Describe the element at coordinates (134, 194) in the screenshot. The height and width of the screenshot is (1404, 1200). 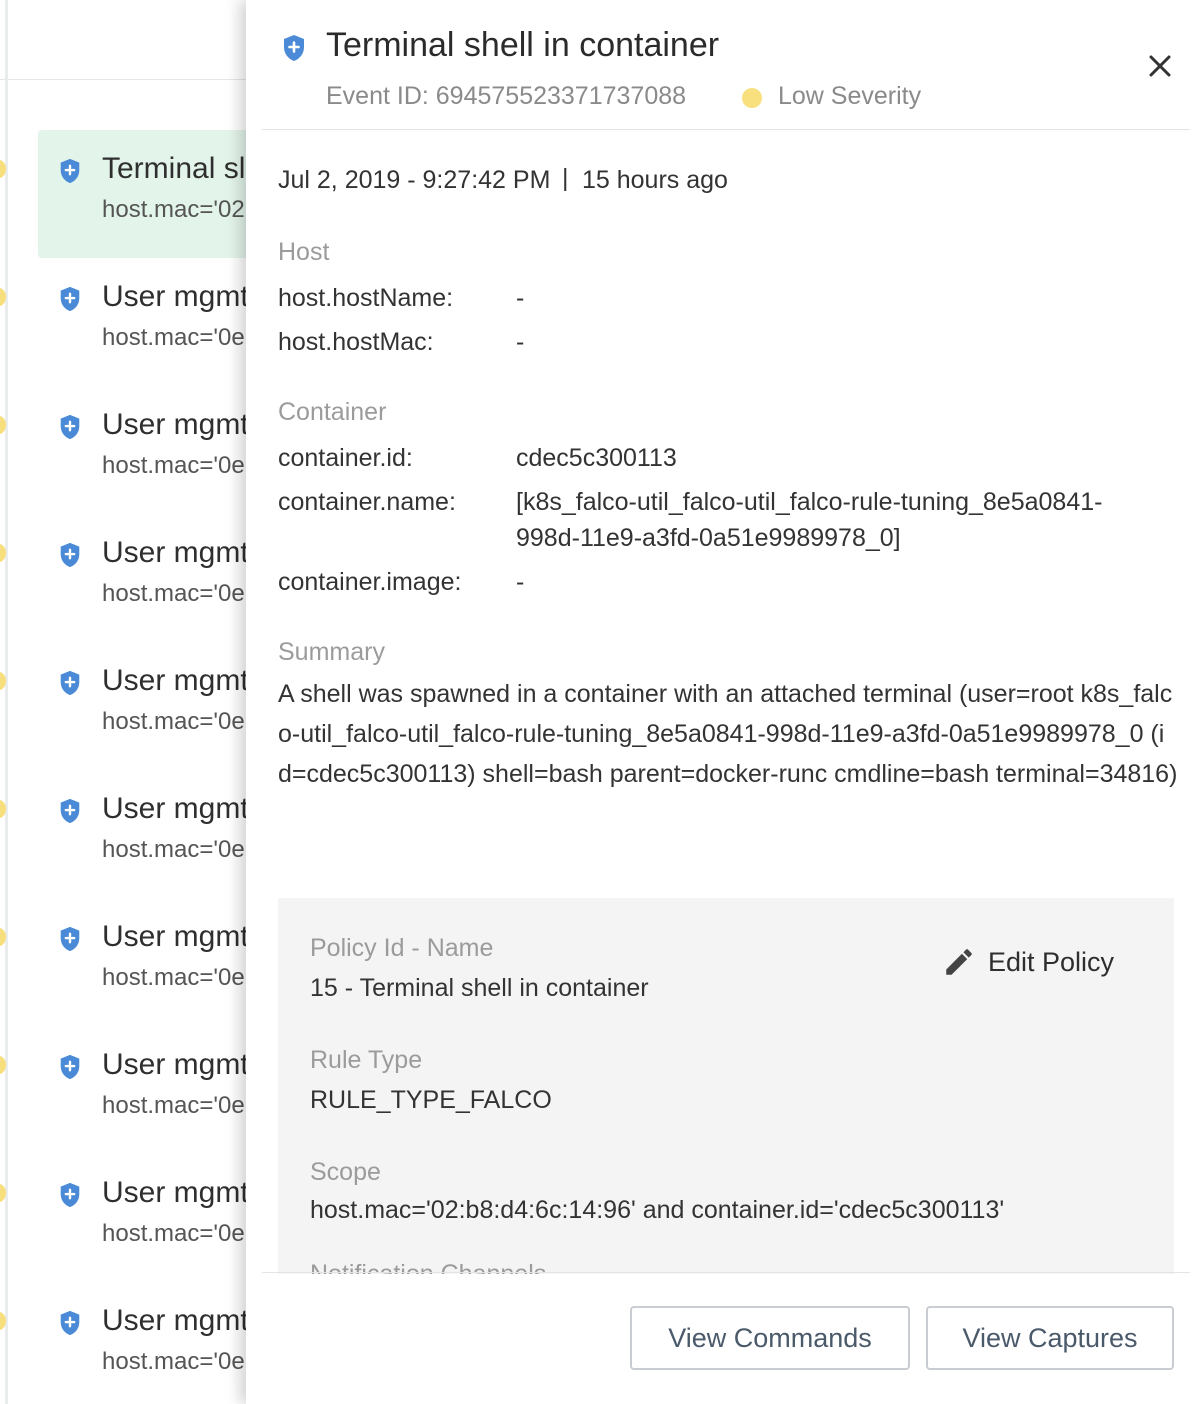
I see `event-list-item: Terminal sl host.mac='02` at that location.